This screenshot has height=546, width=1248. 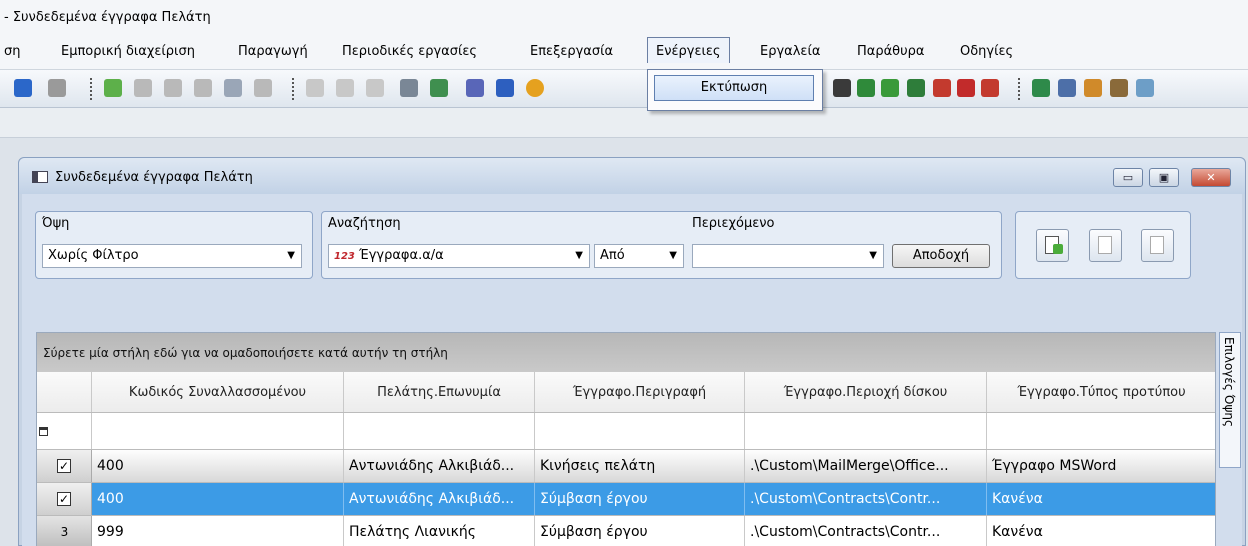 I want to click on row-number: 3, so click(x=64, y=532).